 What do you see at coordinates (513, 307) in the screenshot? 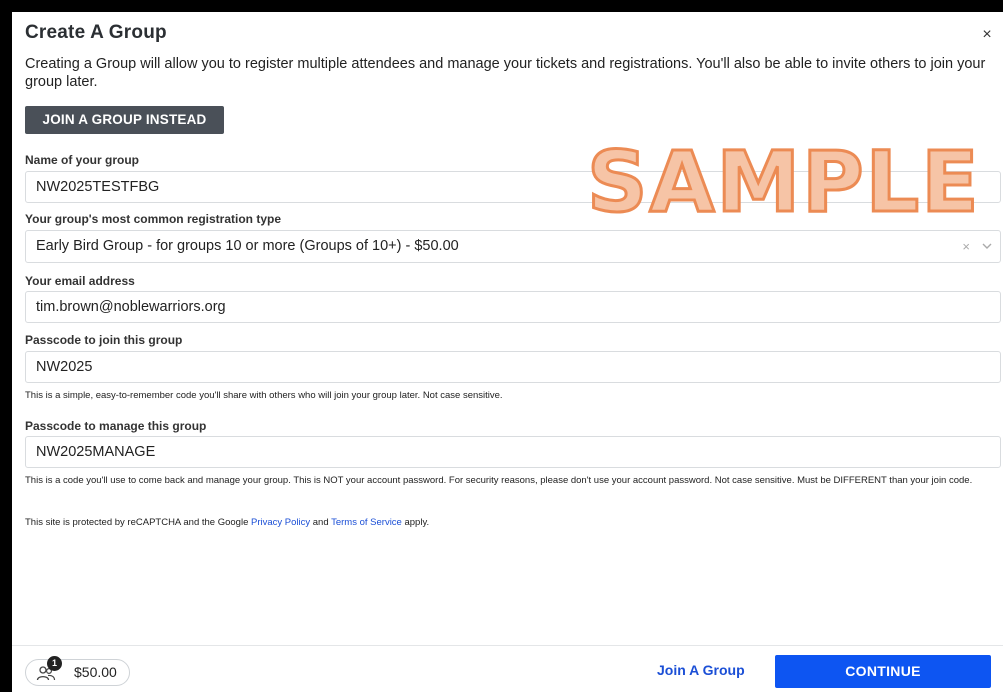
I see `email-input` at bounding box center [513, 307].